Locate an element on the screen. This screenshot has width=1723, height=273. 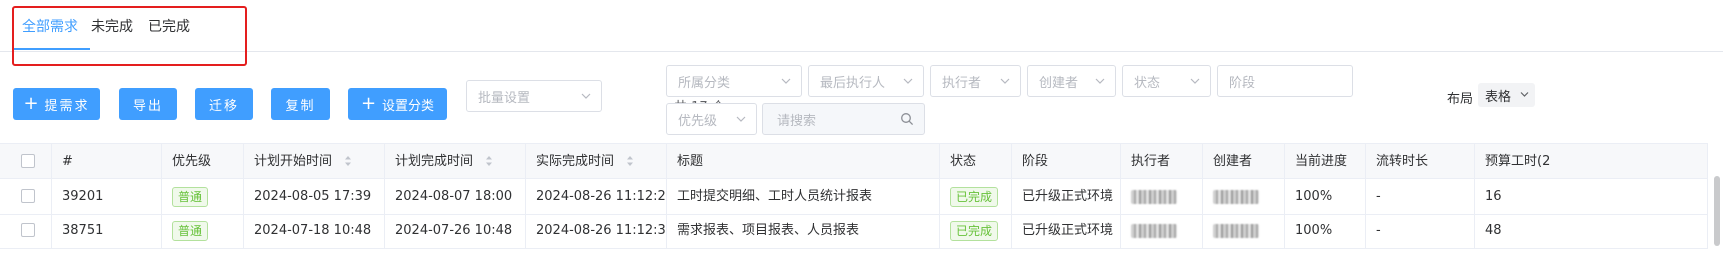
column-header-status: 状态 is located at coordinates (976, 161).